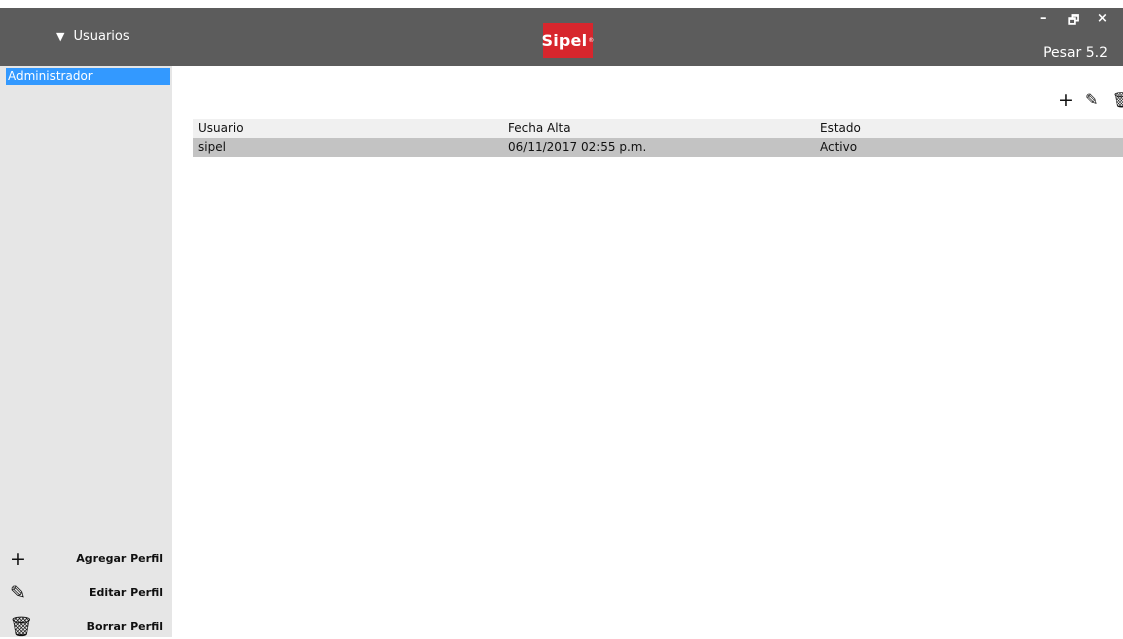  Describe the element at coordinates (1066, 100) in the screenshot. I see `add-user-icon: +` at that location.